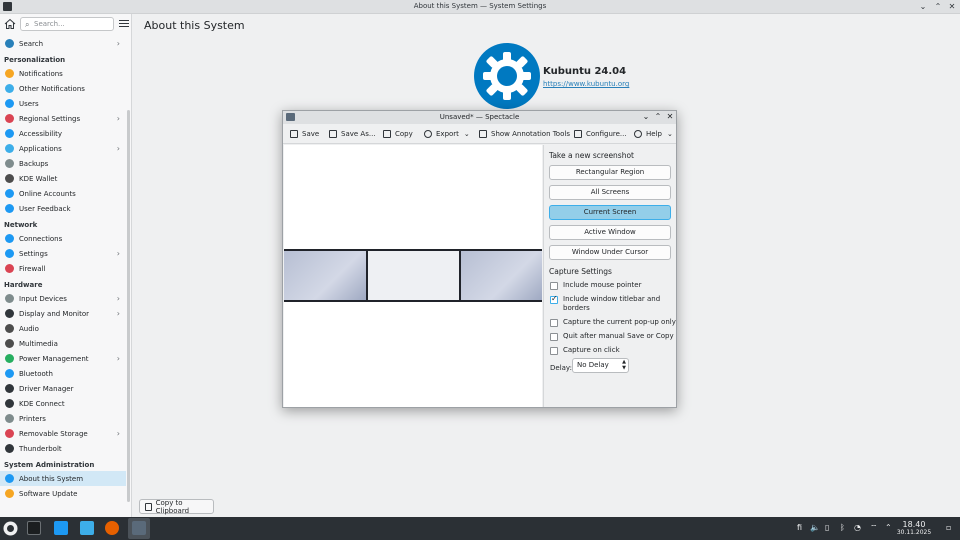  I want to click on include-titlebar-checkbox: Include window titlebar and borders, so click(609, 303).